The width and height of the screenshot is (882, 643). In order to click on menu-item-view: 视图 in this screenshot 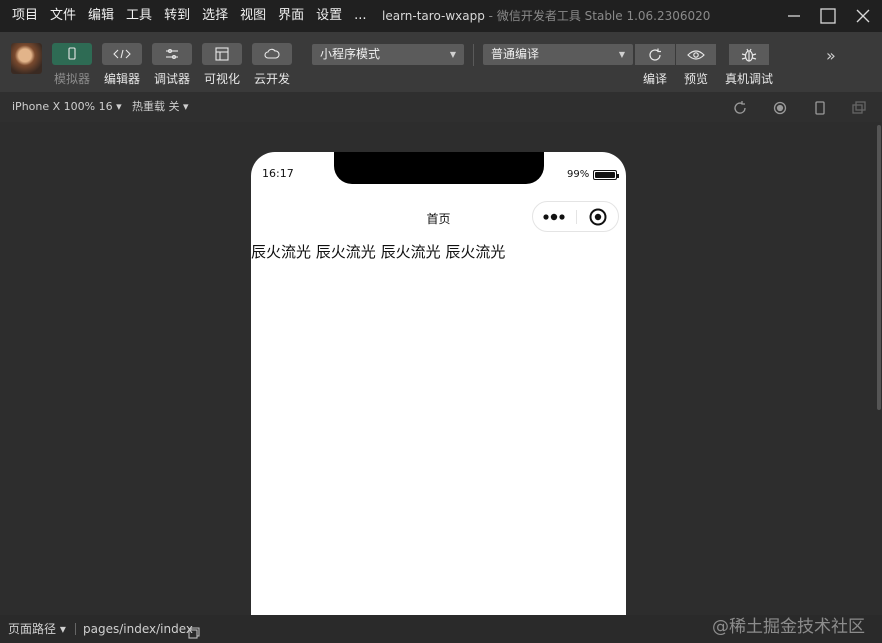, I will do `click(253, 16)`.